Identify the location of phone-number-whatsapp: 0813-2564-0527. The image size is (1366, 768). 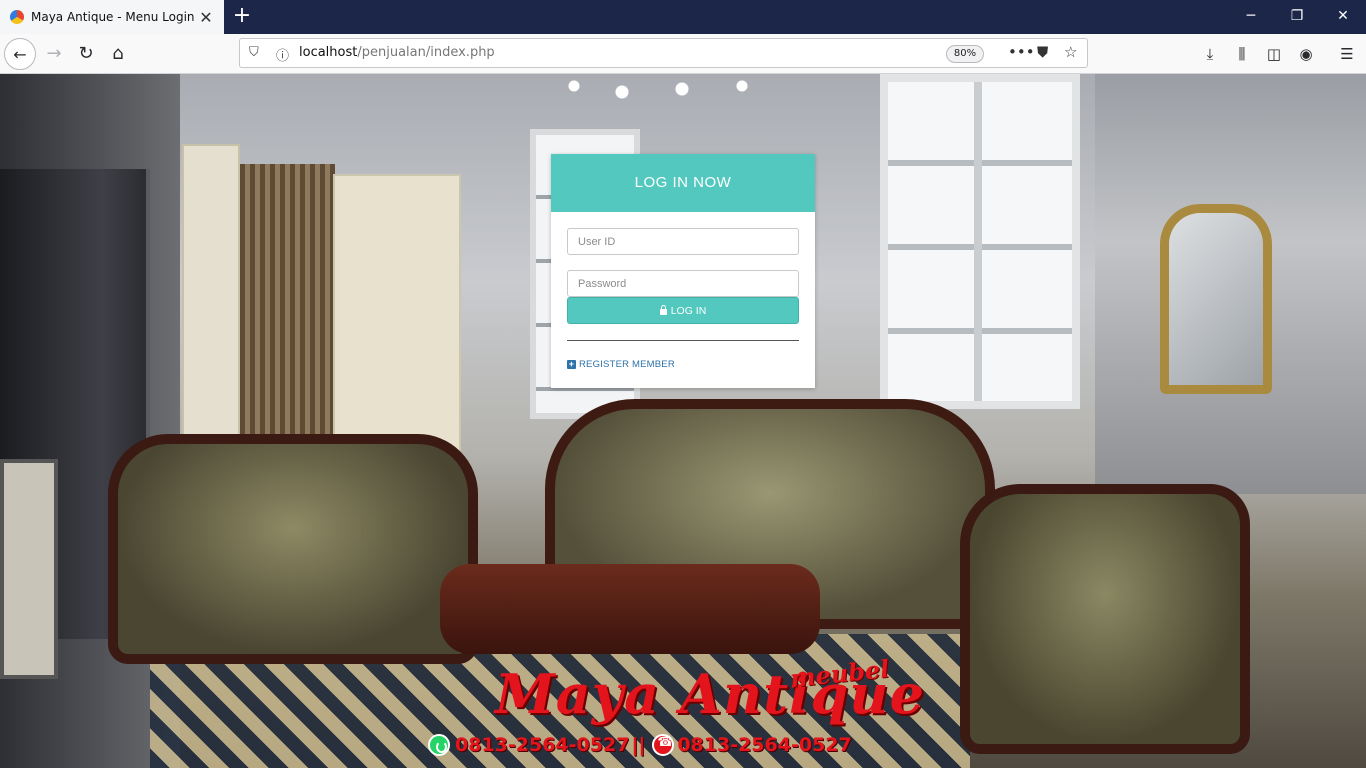
(542, 745).